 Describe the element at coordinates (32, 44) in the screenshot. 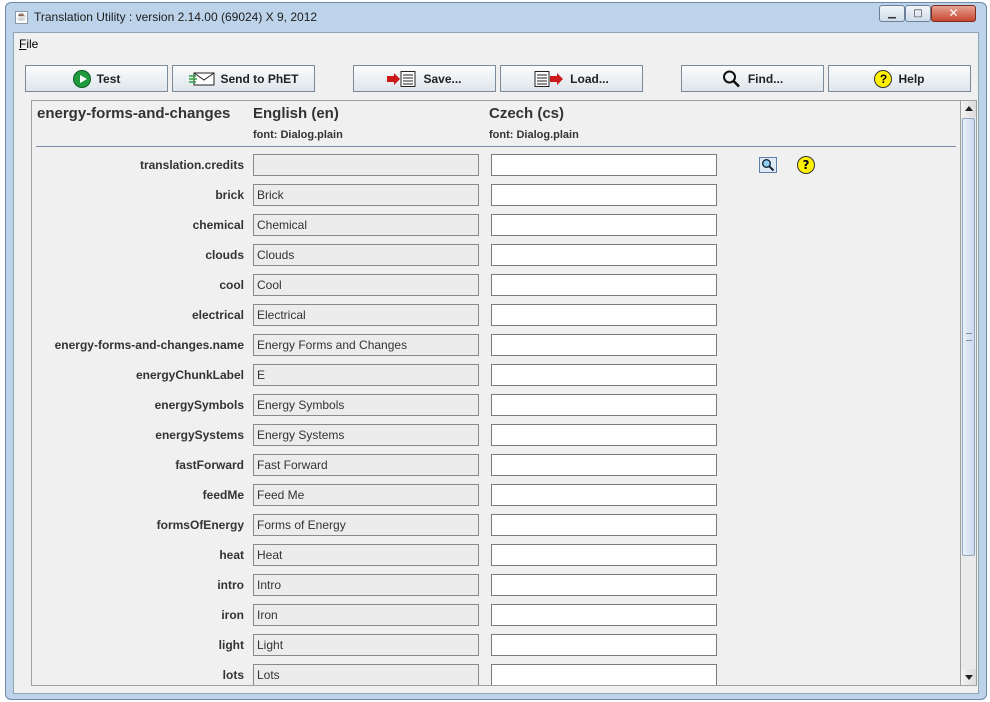

I see `menu-file-label: ile` at that location.